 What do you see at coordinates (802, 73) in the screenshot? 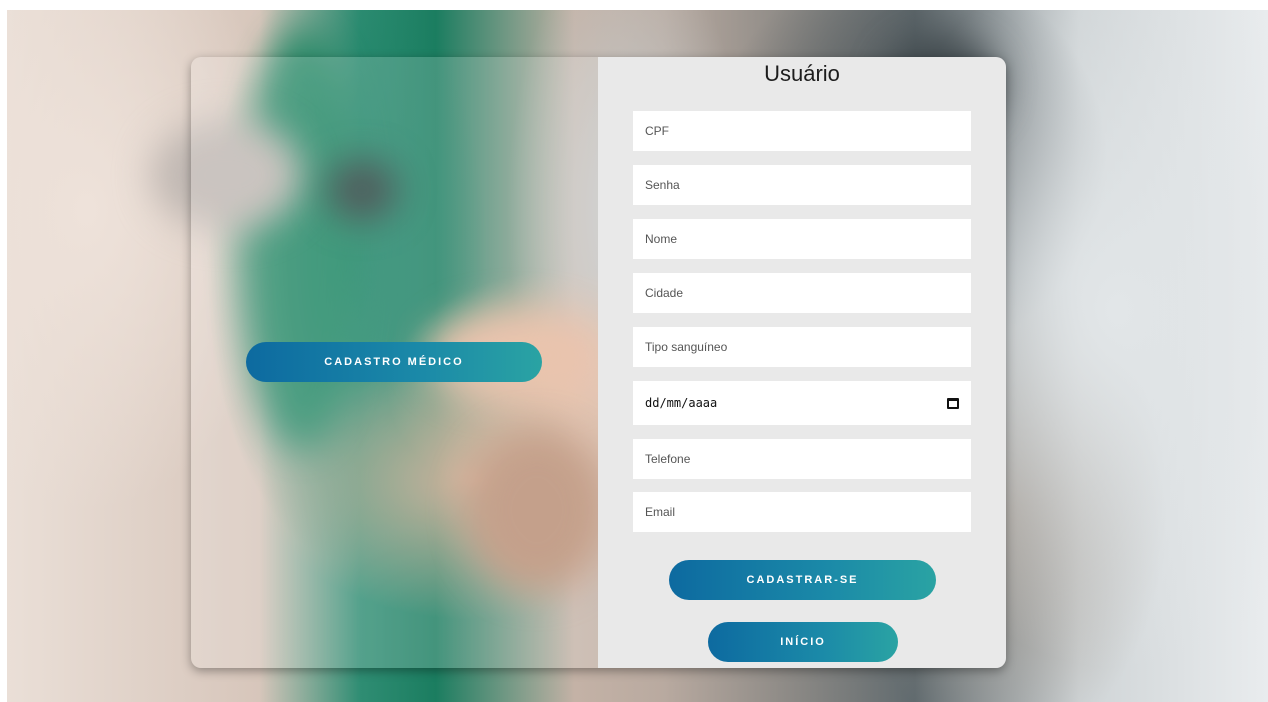
I see `form-title: Usuário` at bounding box center [802, 73].